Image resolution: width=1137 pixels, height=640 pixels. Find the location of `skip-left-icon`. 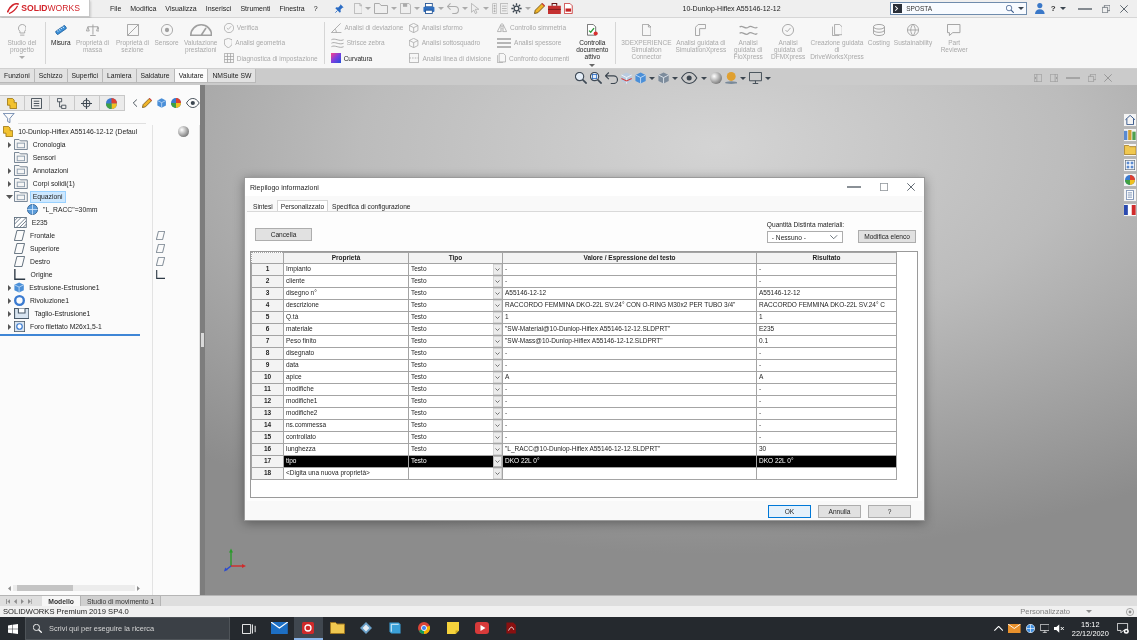

skip-left-icon is located at coordinates (8, 601).